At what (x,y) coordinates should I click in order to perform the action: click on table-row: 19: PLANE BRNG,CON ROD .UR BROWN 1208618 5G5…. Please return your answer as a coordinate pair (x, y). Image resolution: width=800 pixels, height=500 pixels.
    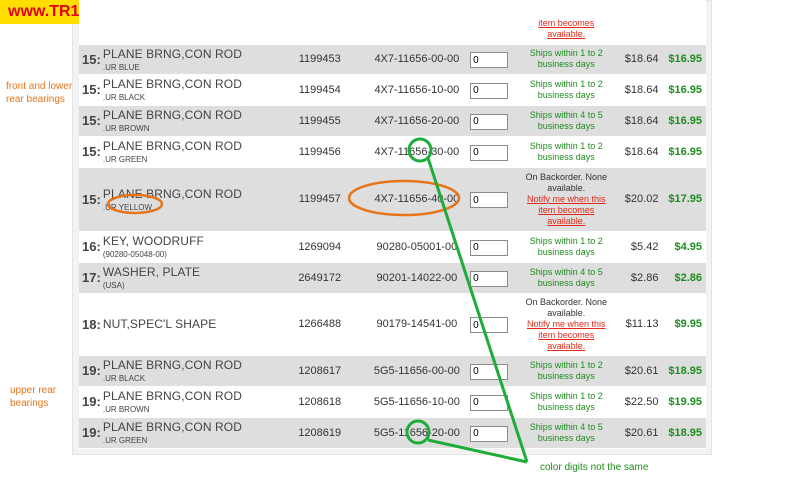
    Looking at the image, I should click on (392, 402).